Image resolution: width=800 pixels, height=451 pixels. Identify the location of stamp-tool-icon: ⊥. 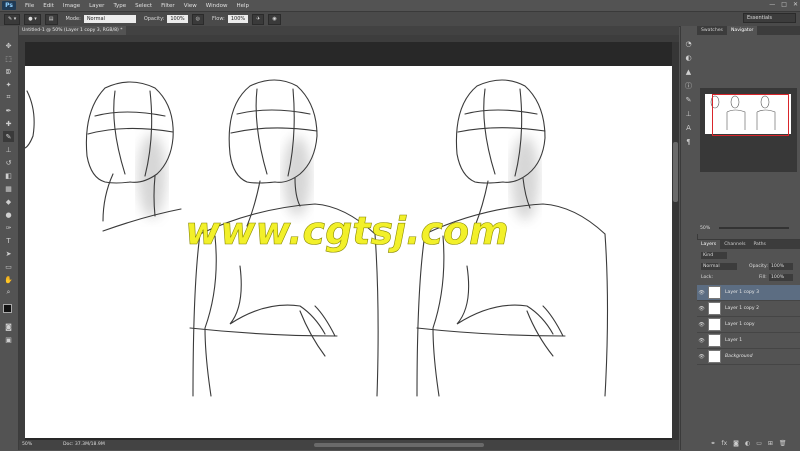
(8, 149).